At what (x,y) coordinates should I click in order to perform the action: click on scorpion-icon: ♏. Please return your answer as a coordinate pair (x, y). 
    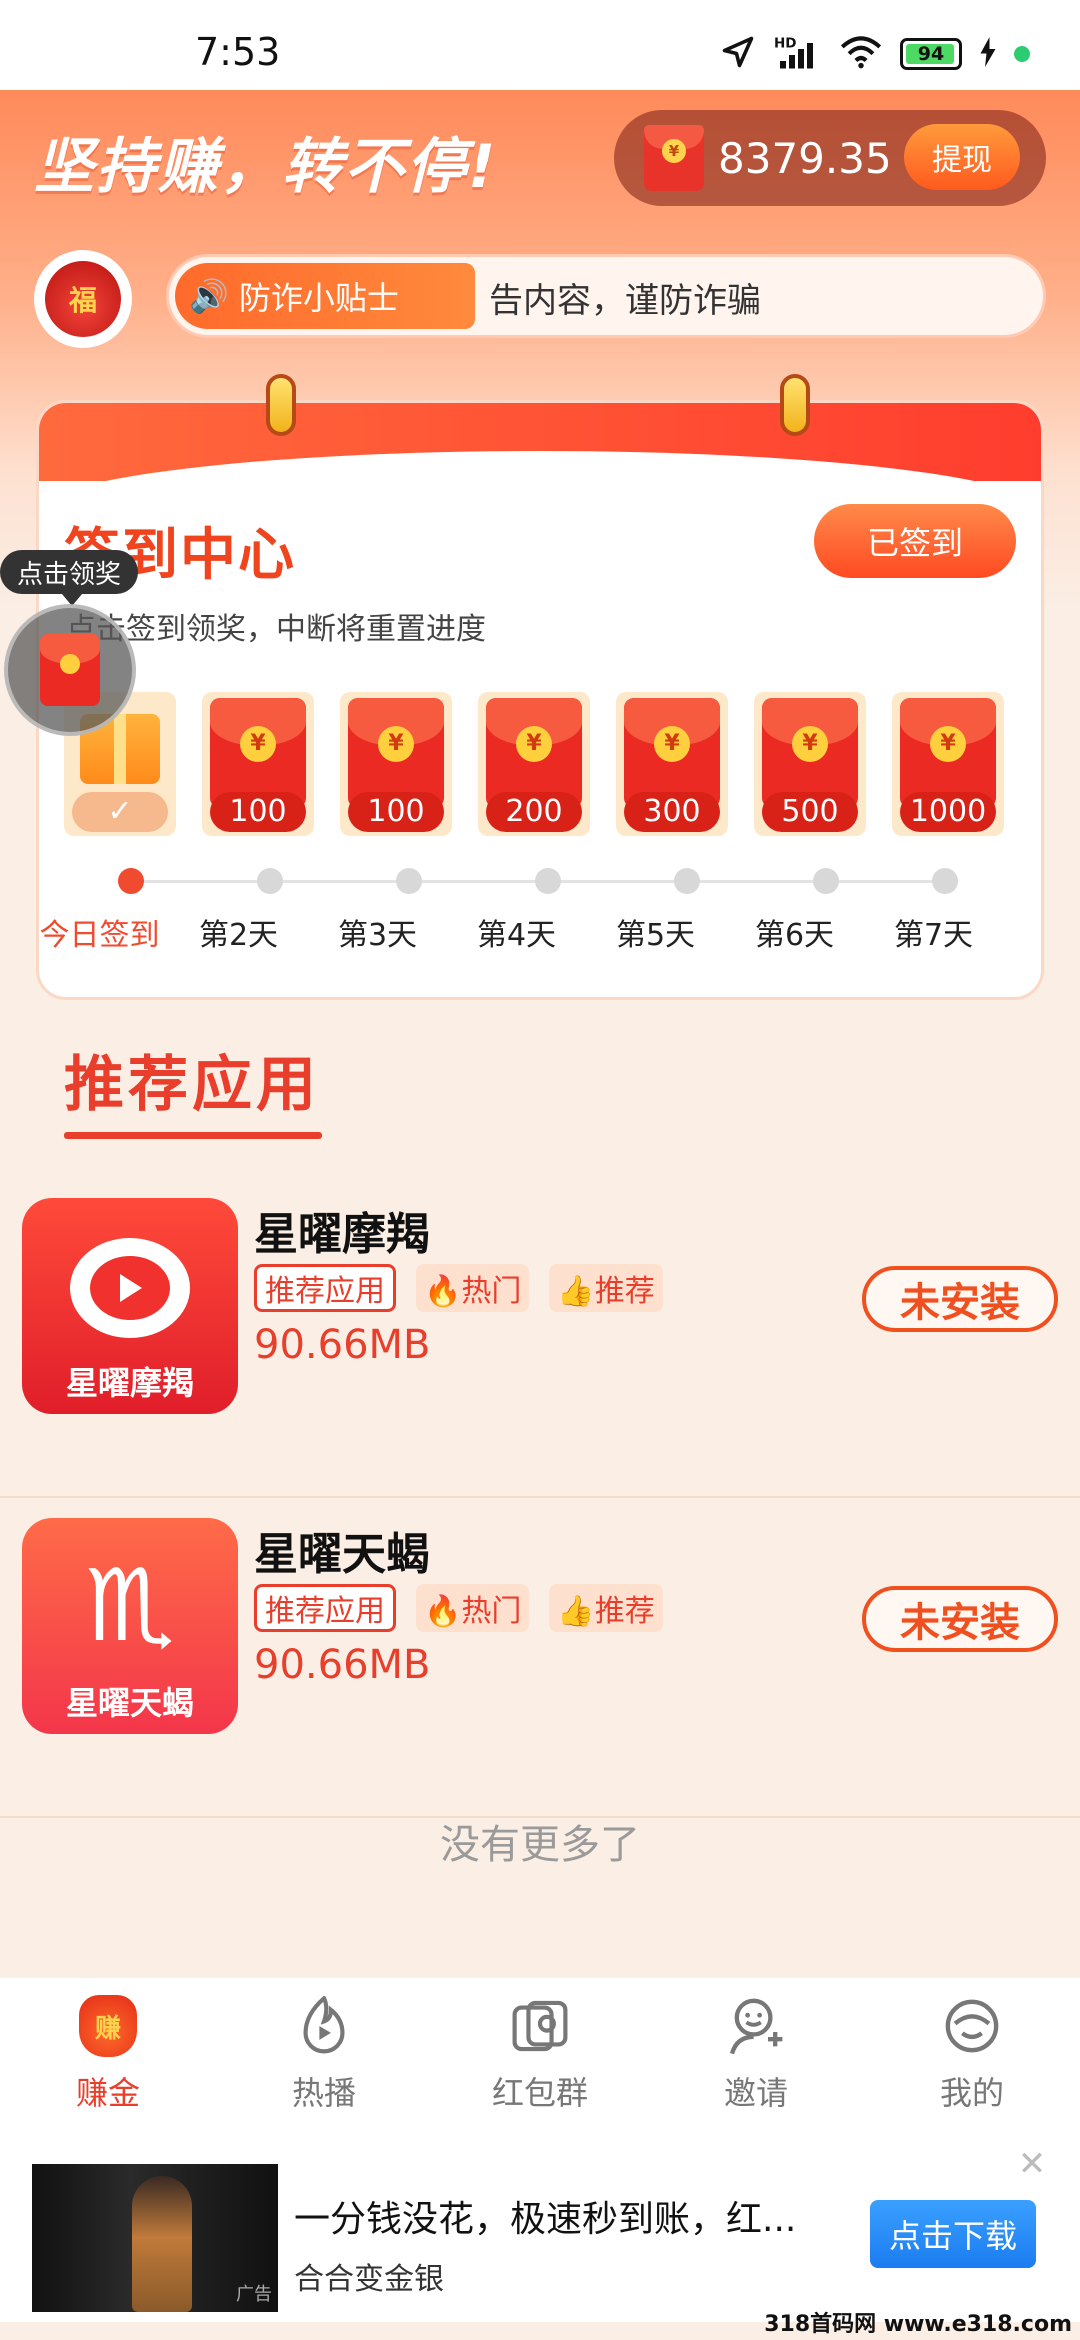
    Looking at the image, I should click on (130, 1605).